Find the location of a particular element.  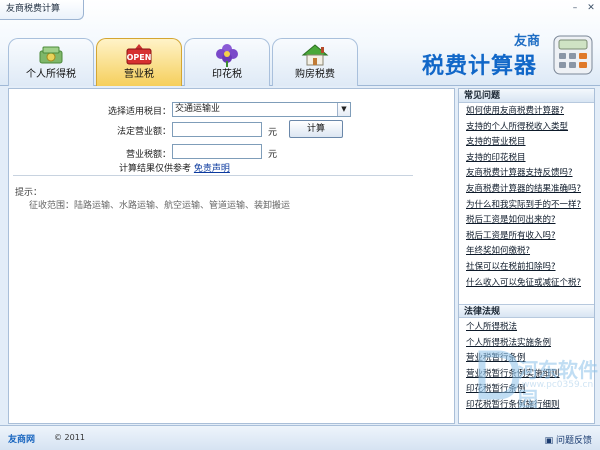

law-heading: 法律法规 is located at coordinates (526, 311).